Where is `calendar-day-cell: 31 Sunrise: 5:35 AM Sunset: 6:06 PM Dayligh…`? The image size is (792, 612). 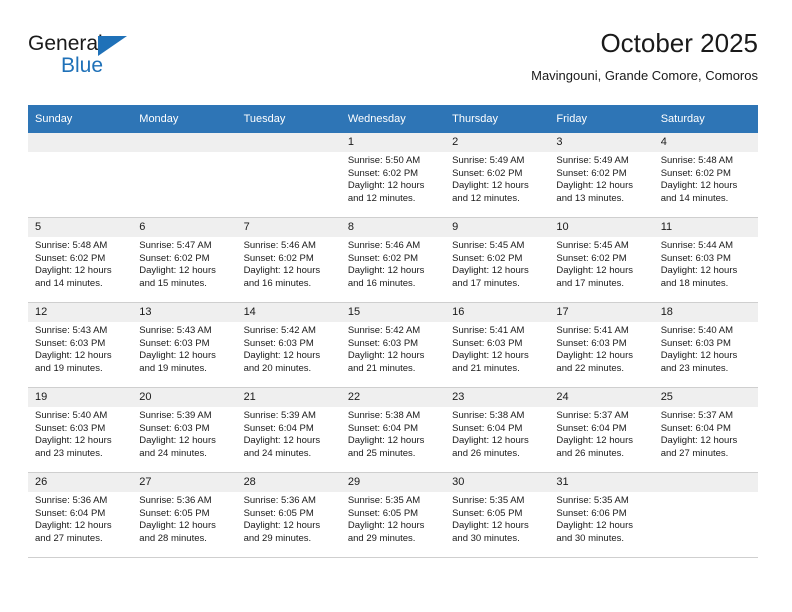
calendar-day-cell: 31 Sunrise: 5:35 AM Sunset: 6:06 PM Dayligh… is located at coordinates (601, 515).